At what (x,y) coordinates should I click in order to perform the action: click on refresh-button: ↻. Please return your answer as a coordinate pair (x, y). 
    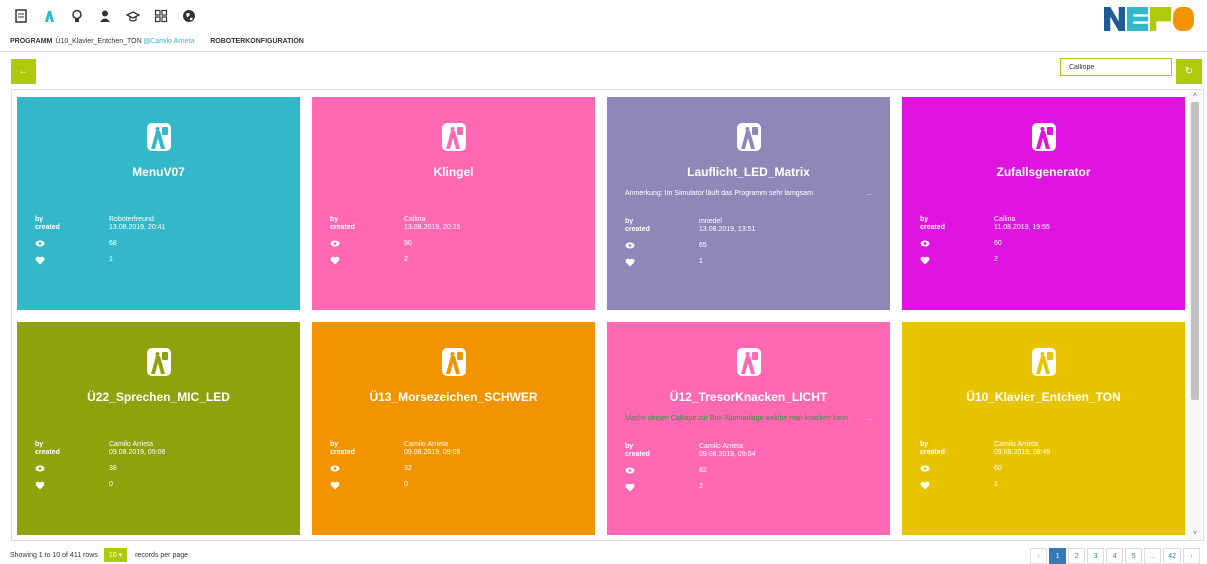
    Looking at the image, I should click on (1189, 71).